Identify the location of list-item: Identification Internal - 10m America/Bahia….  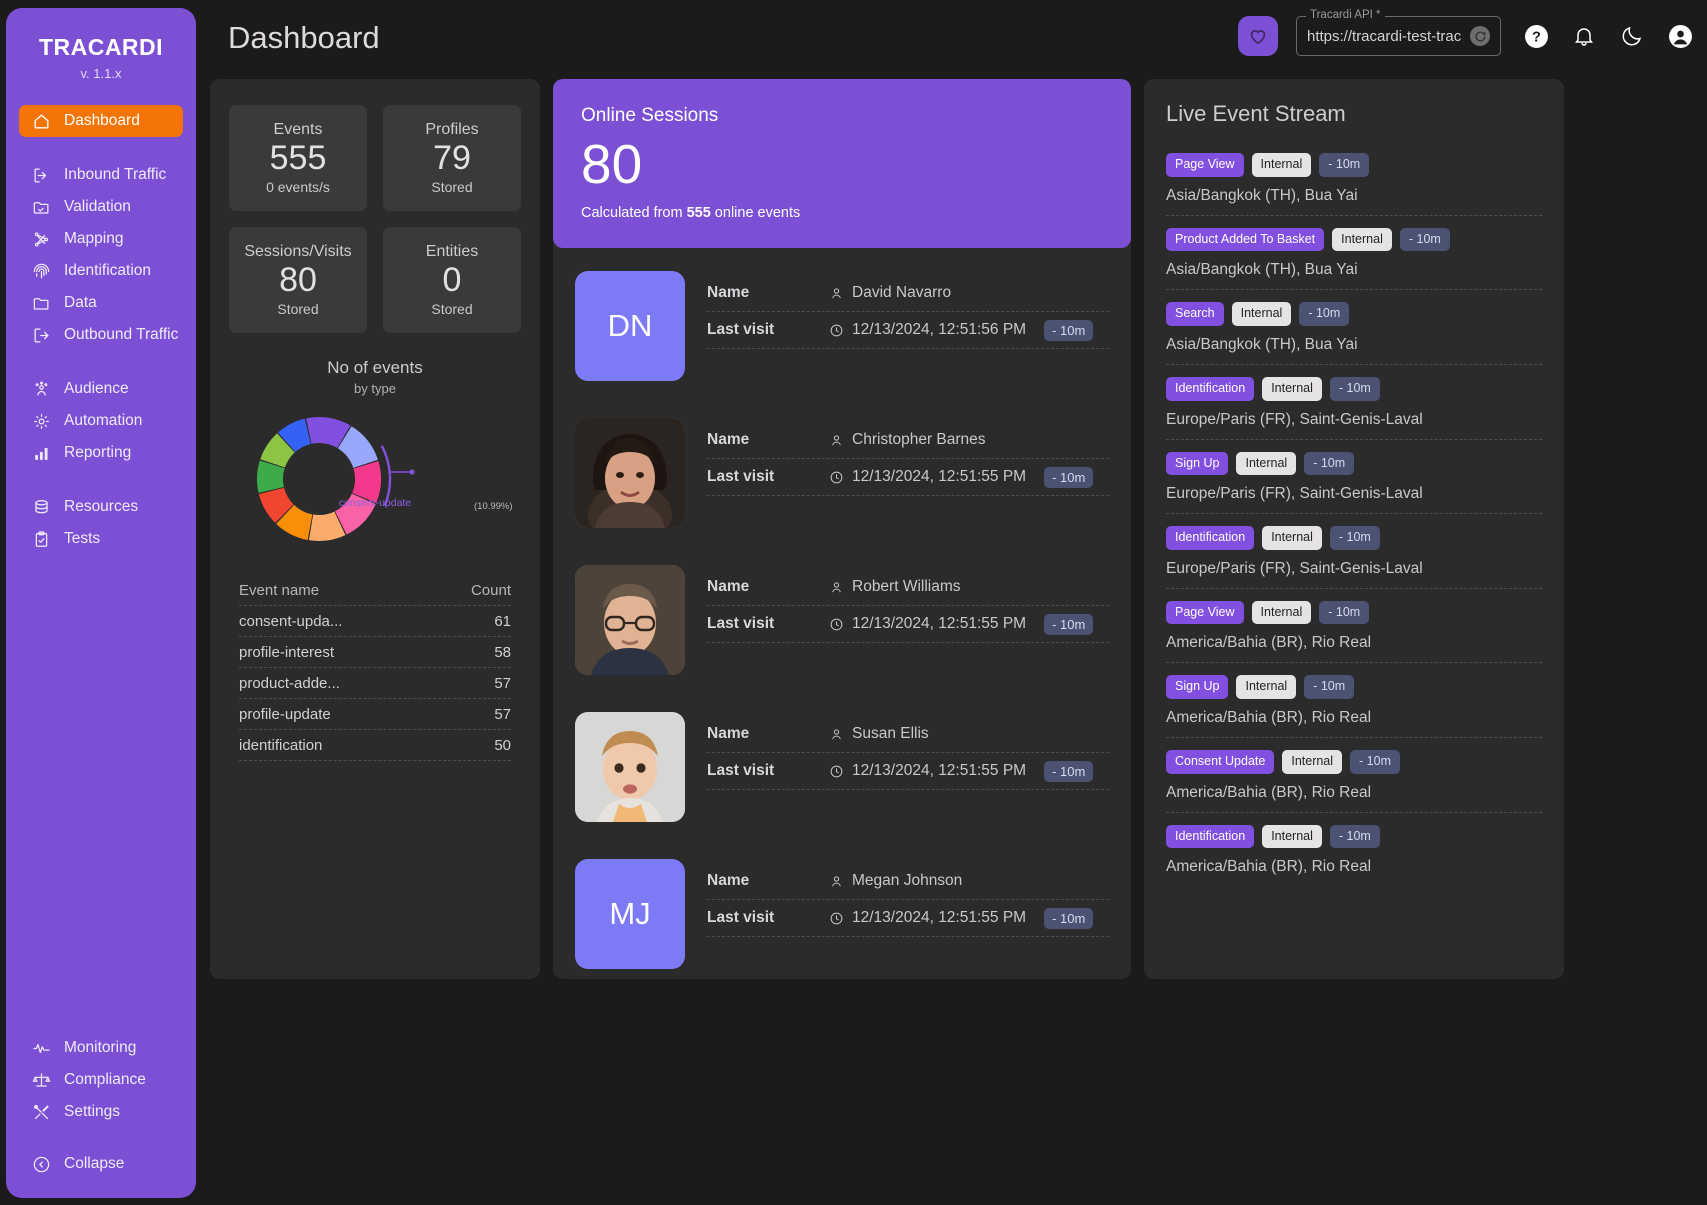
(1354, 850).